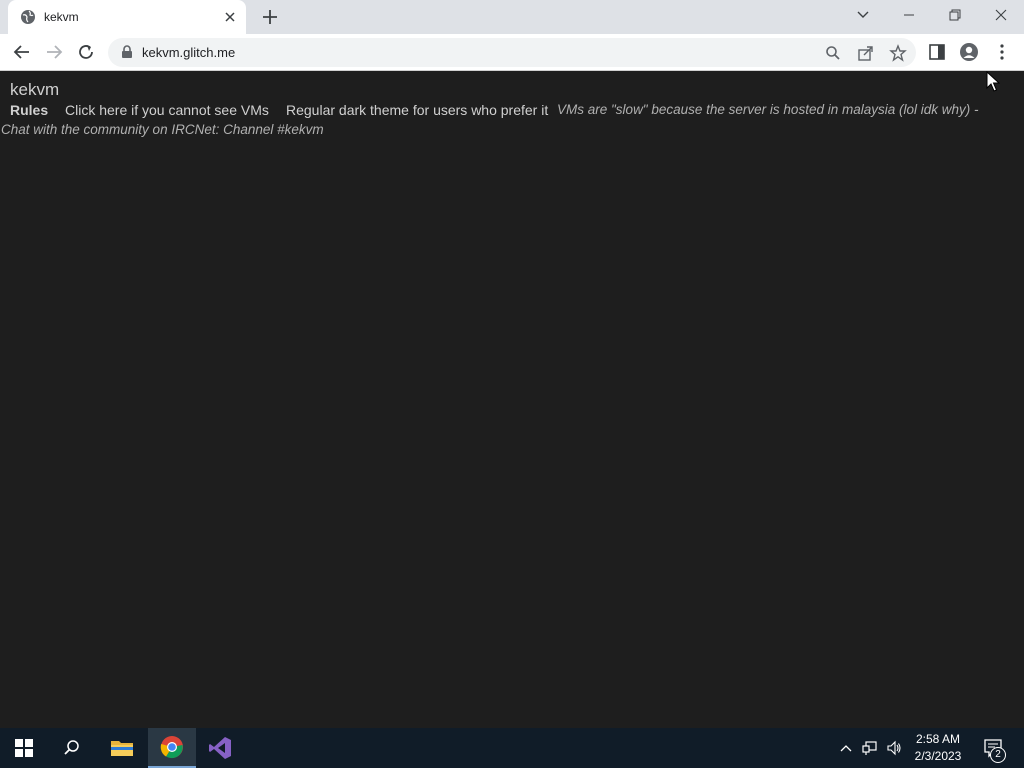 The height and width of the screenshot is (768, 1024). I want to click on close-icon, so click(1001, 15).